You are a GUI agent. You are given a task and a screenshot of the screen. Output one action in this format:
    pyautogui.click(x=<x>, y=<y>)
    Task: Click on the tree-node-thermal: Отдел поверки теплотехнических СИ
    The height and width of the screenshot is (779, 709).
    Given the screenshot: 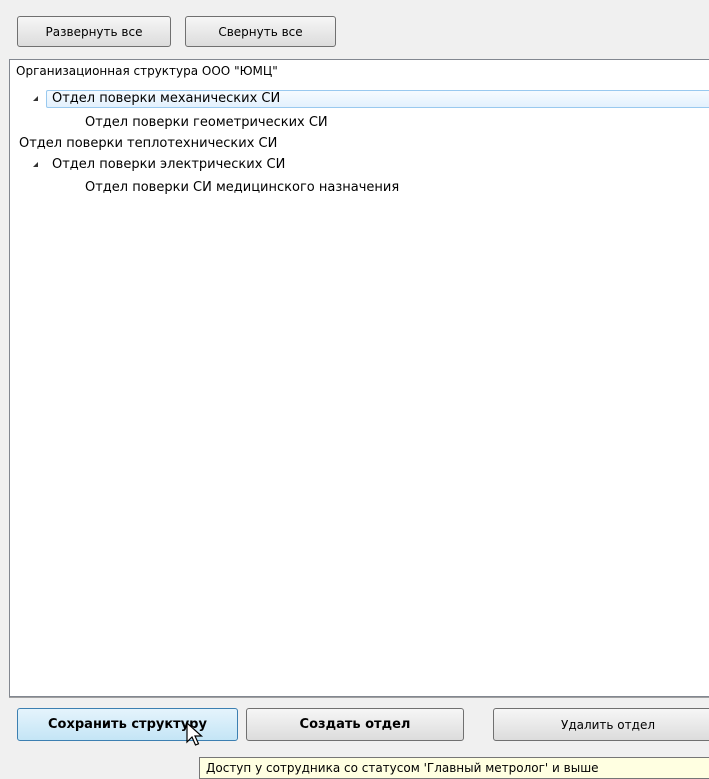 What is the action you would take?
    pyautogui.click(x=148, y=143)
    